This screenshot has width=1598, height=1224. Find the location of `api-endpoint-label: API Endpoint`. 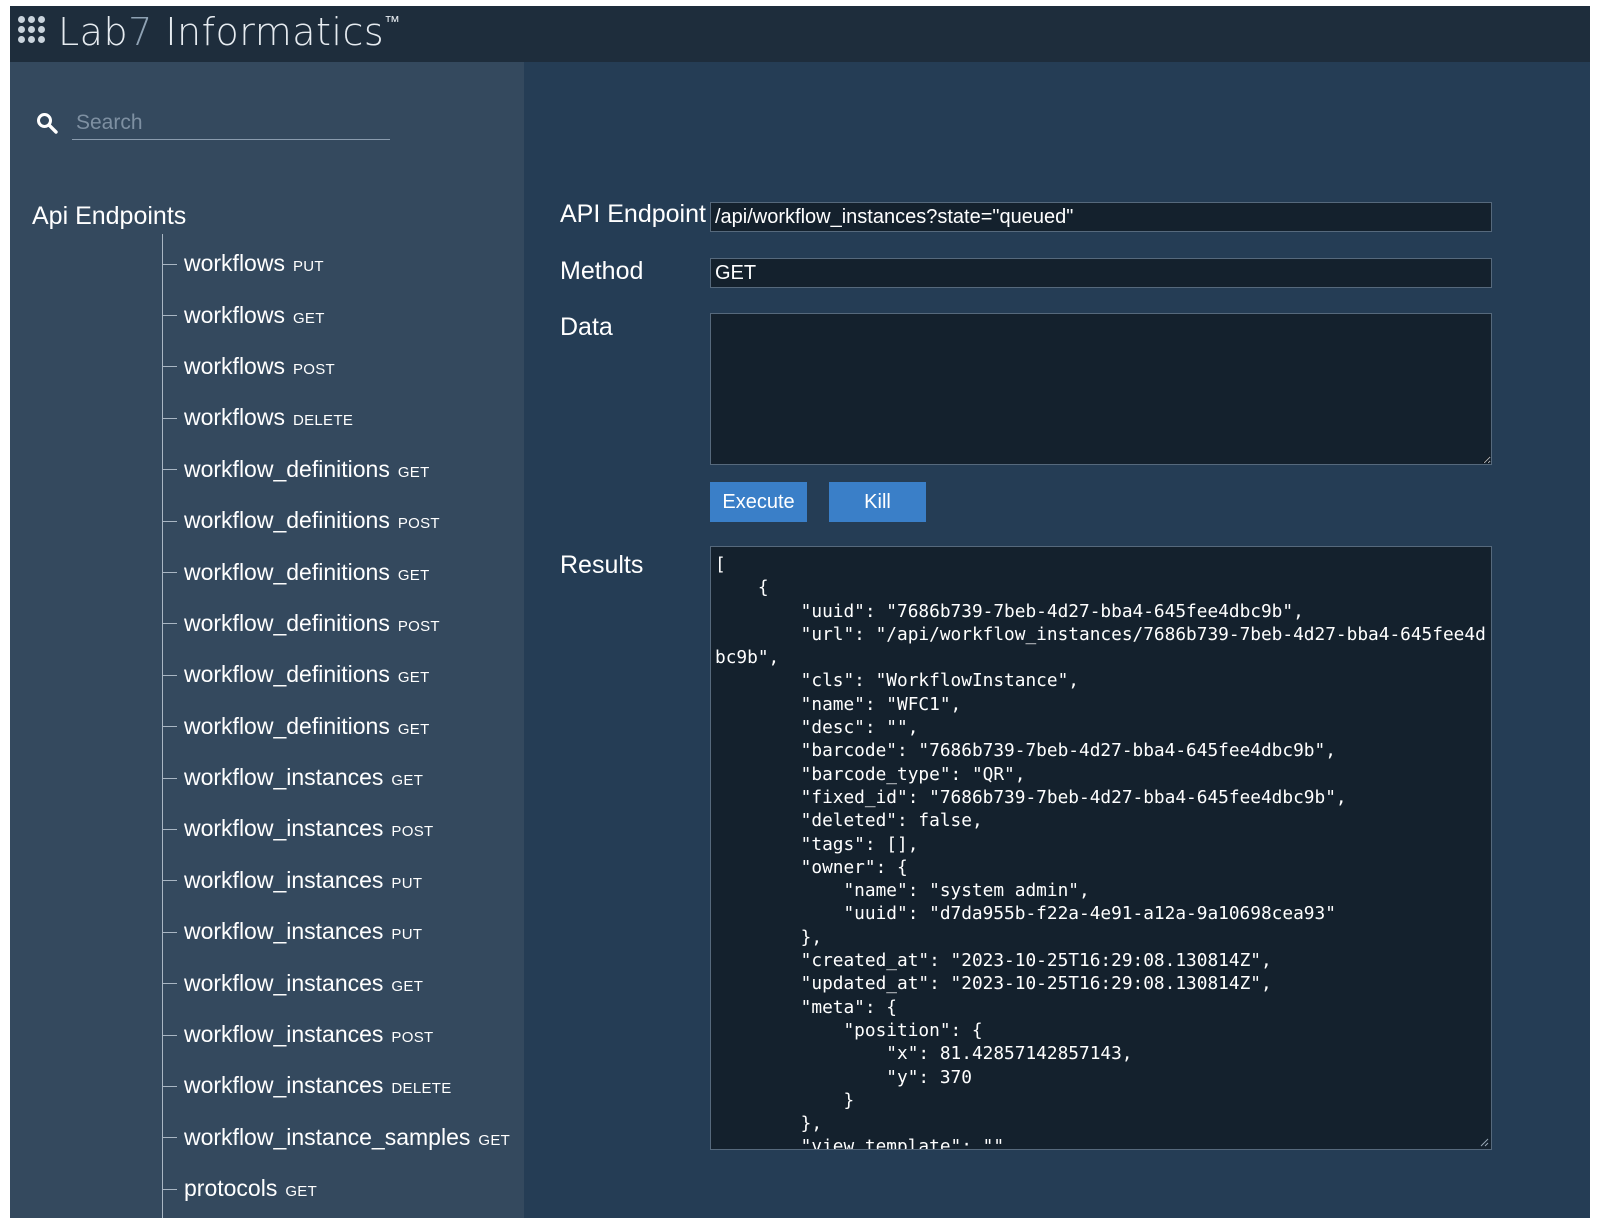

api-endpoint-label: API Endpoint is located at coordinates (633, 214).